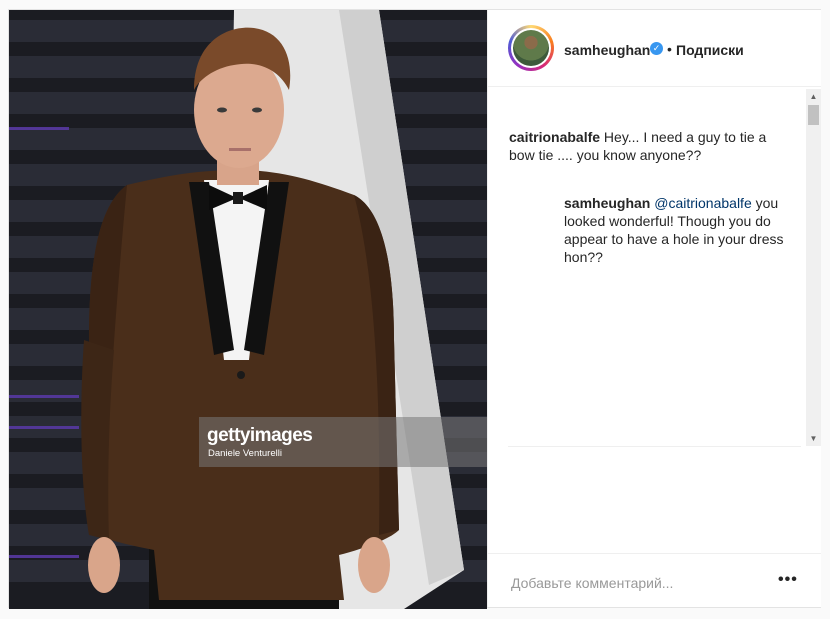 The width and height of the screenshot is (830, 619). What do you see at coordinates (260, 435) in the screenshot?
I see `watermark-brand: gettyimages` at bounding box center [260, 435].